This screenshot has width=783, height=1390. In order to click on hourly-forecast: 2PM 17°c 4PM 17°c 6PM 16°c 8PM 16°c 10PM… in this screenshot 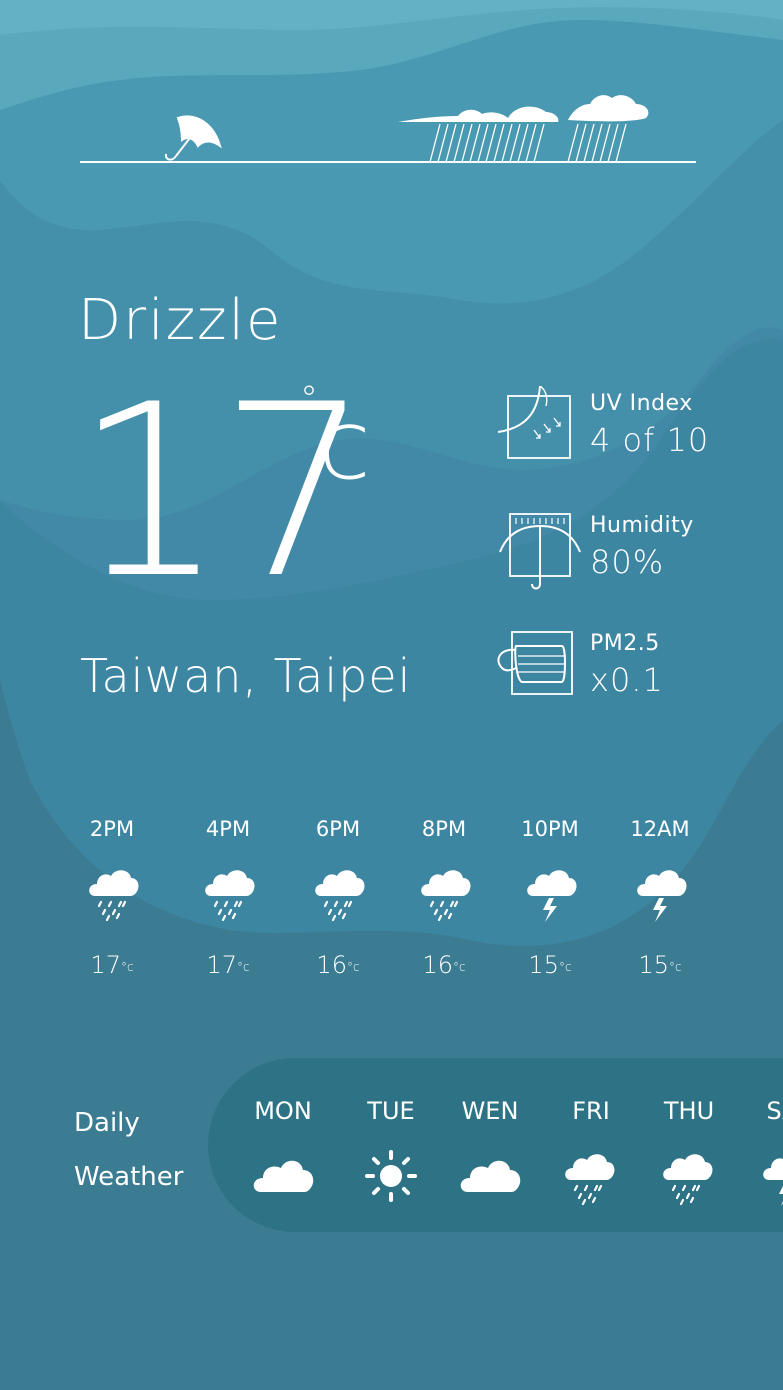, I will do `click(401, 902)`.